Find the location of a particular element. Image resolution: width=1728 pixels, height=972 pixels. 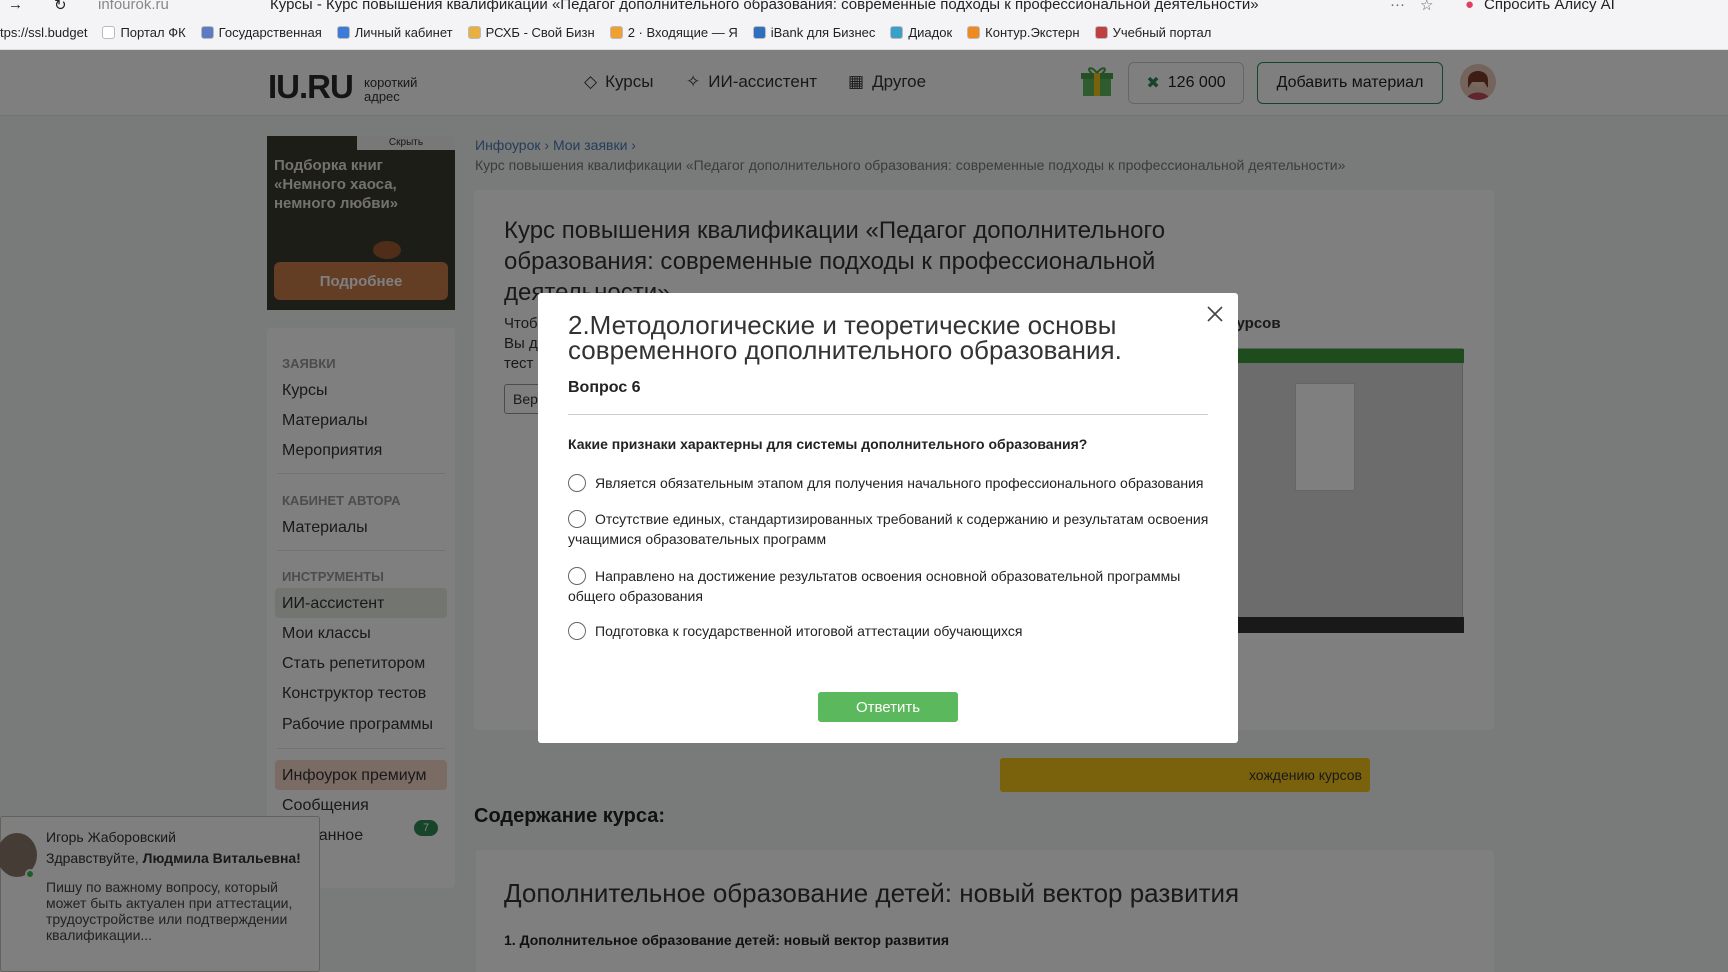

bookmark-label: РСХБ - Свой Бизн is located at coordinates (540, 32).